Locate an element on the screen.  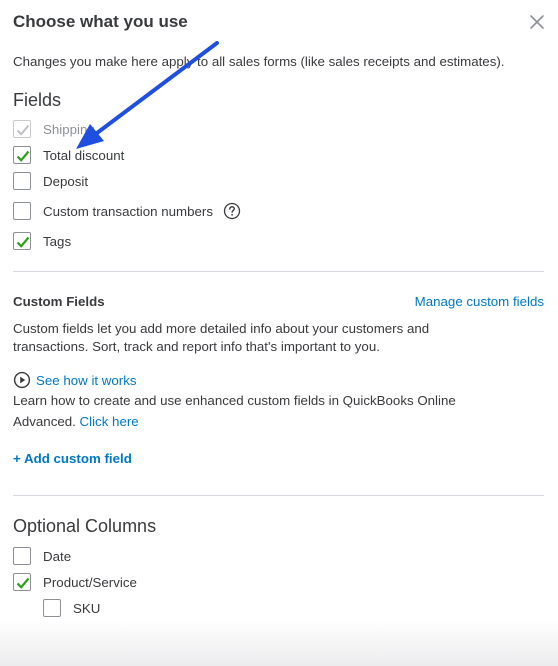
scroll-fade is located at coordinates (279, 643).